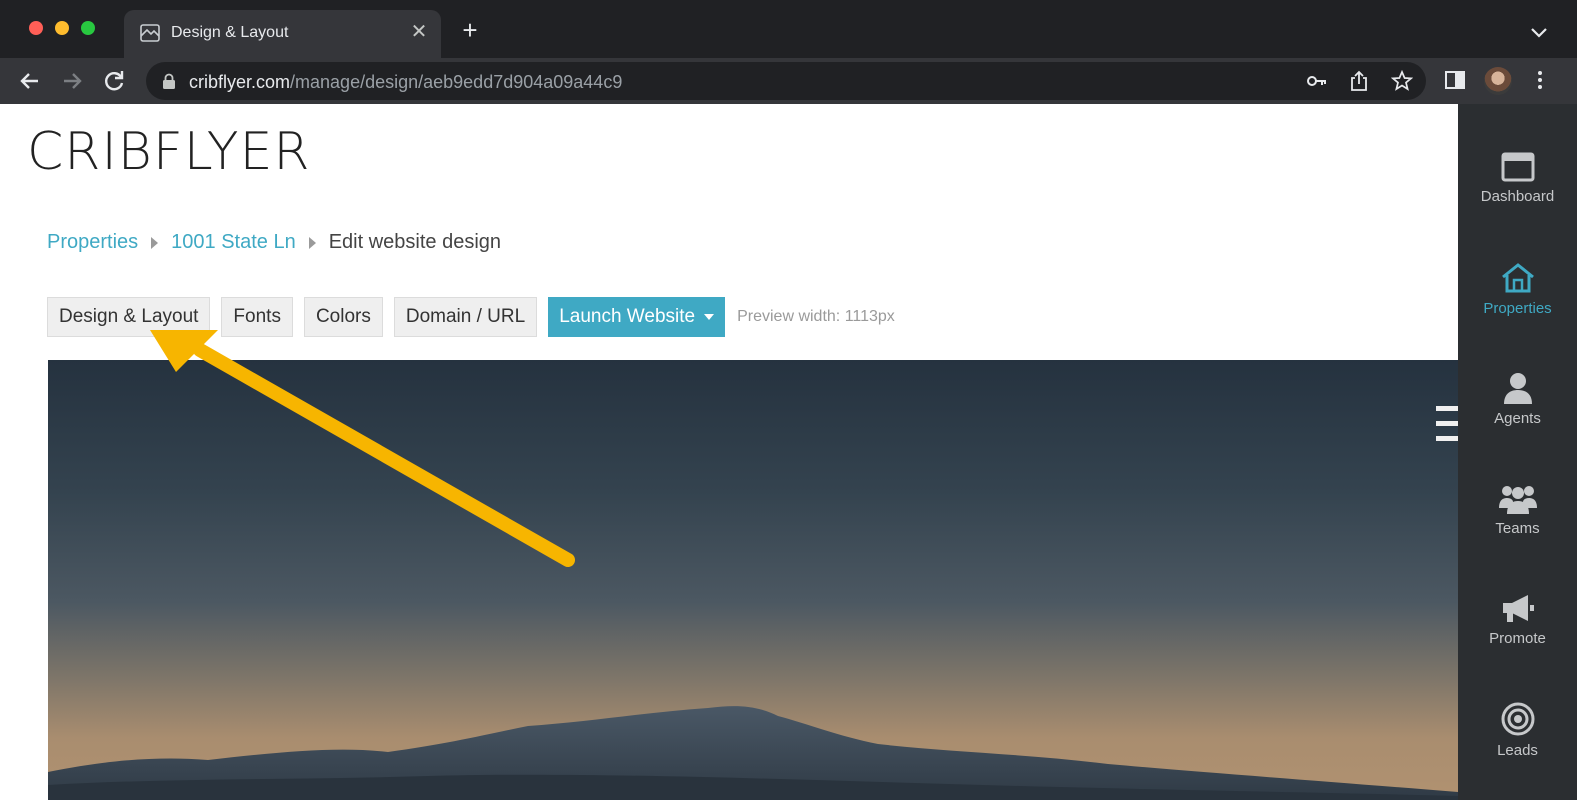 The height and width of the screenshot is (800, 1577). What do you see at coordinates (1517, 750) in the screenshot?
I see `sidebar-item-label: Leads` at bounding box center [1517, 750].